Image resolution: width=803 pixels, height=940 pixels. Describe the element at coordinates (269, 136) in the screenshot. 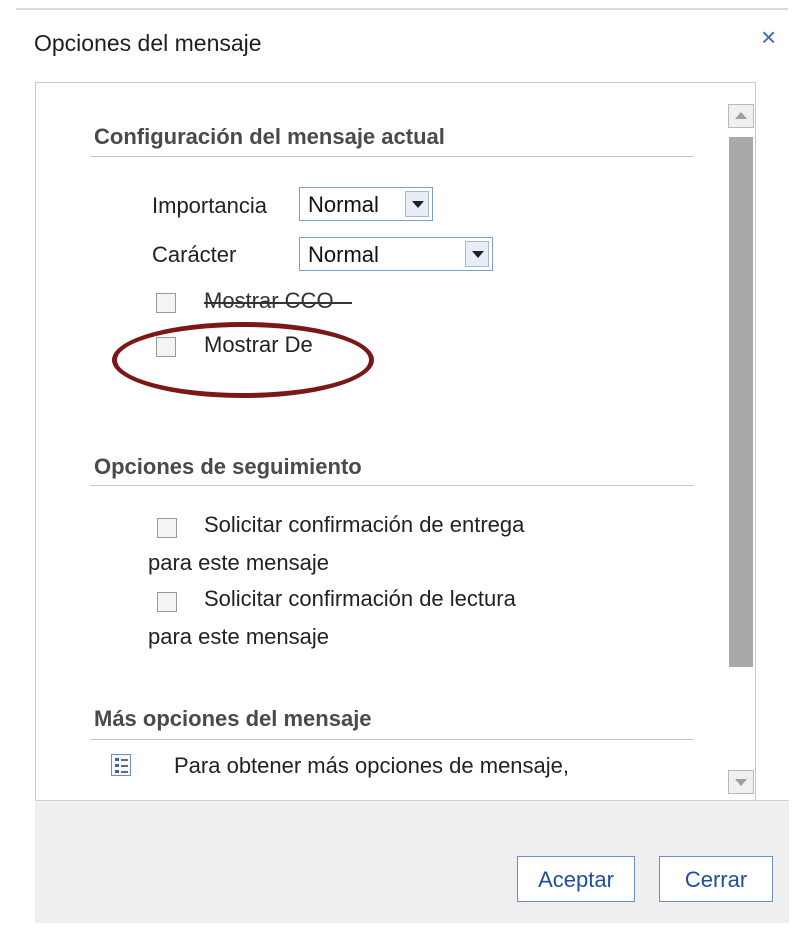

I see `section-title-current-message: Configuración del mensaje actual` at that location.